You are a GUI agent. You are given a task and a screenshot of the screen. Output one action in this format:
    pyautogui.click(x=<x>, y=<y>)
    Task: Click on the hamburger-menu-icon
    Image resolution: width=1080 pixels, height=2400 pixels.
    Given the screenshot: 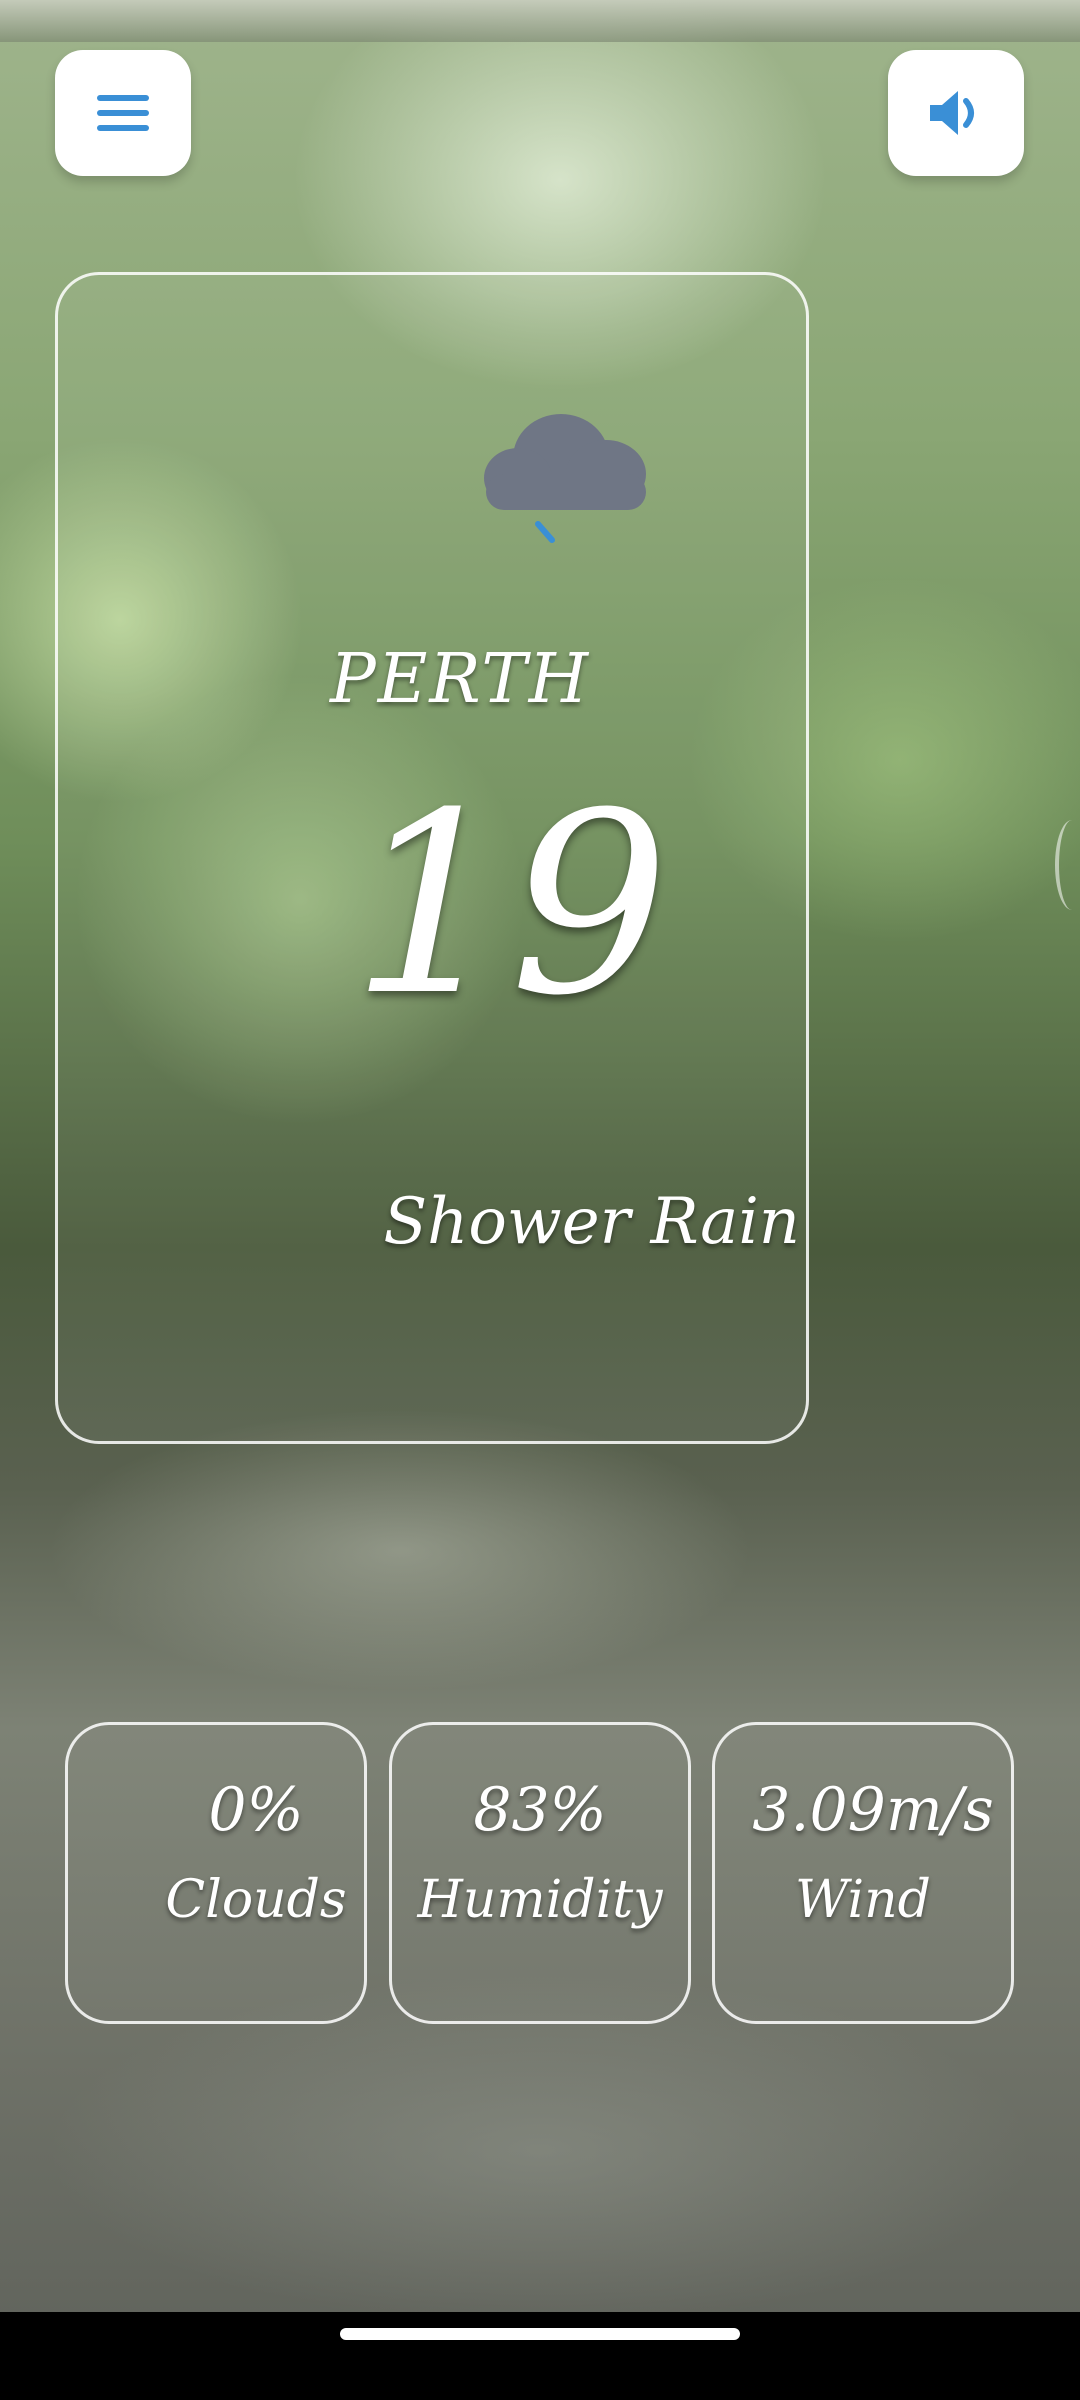 What is the action you would take?
    pyautogui.click(x=123, y=113)
    